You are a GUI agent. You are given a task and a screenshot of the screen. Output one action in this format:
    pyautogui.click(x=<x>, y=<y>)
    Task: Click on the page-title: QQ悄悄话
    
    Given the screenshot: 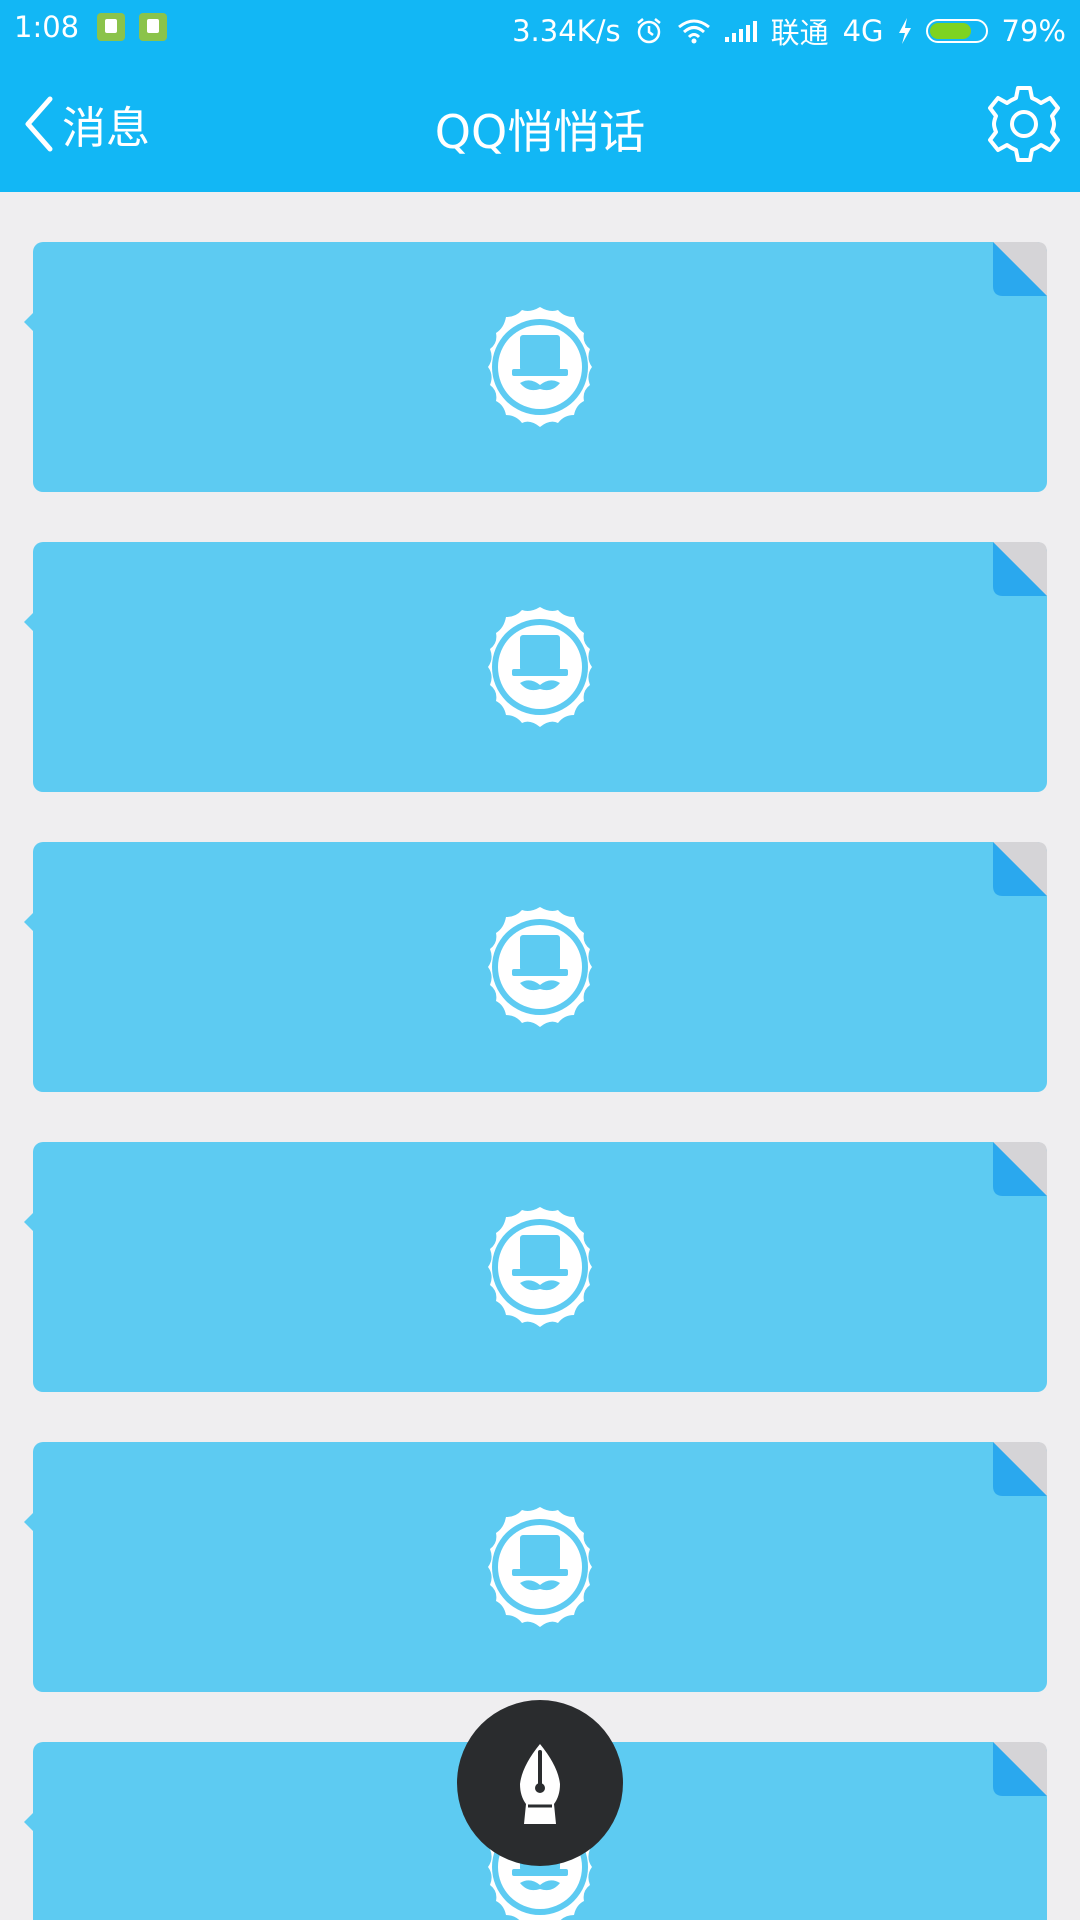 What is the action you would take?
    pyautogui.click(x=540, y=132)
    